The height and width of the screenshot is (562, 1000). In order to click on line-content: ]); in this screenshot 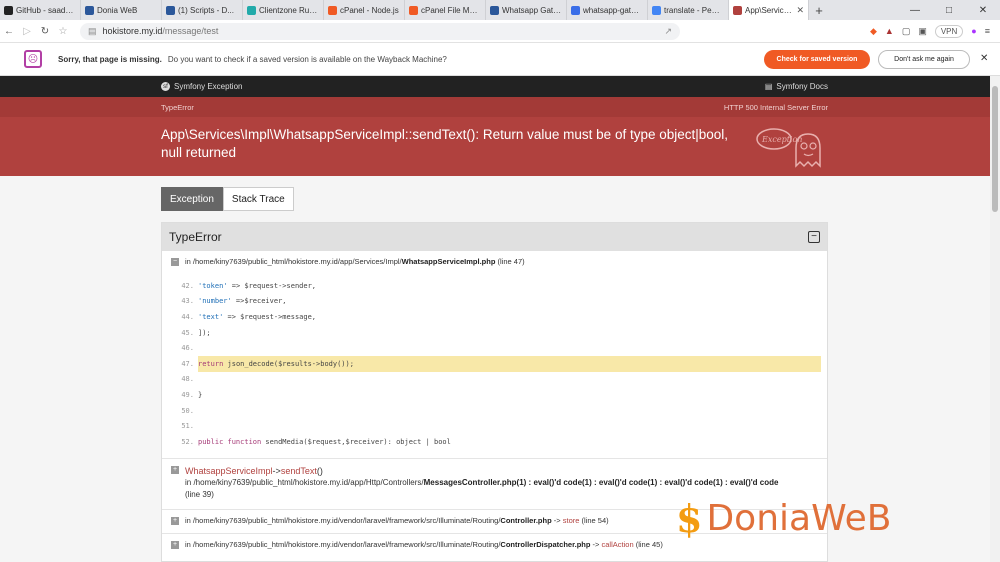, I will do `click(509, 333)`.